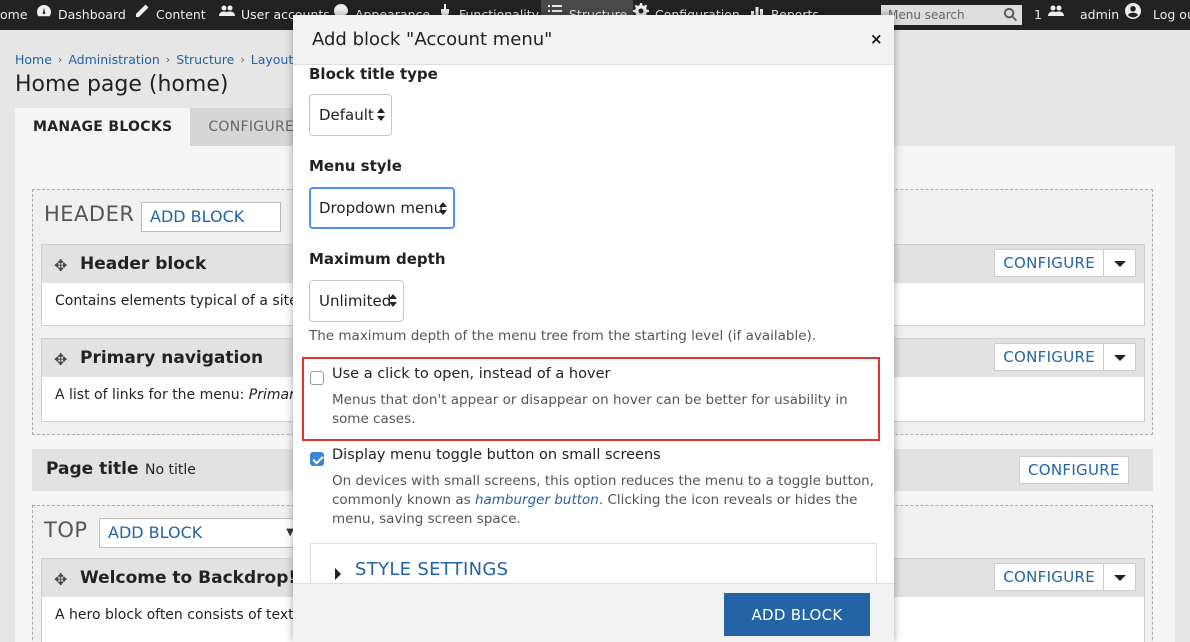 The height and width of the screenshot is (642, 1190). Describe the element at coordinates (350, 115) in the screenshot. I see `block-title-type-select: Default` at that location.